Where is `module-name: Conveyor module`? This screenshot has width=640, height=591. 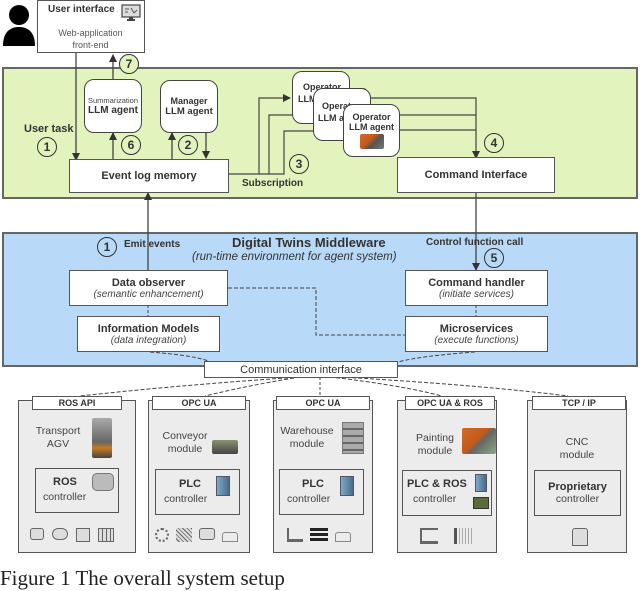
module-name: Conveyor module is located at coordinates (185, 442).